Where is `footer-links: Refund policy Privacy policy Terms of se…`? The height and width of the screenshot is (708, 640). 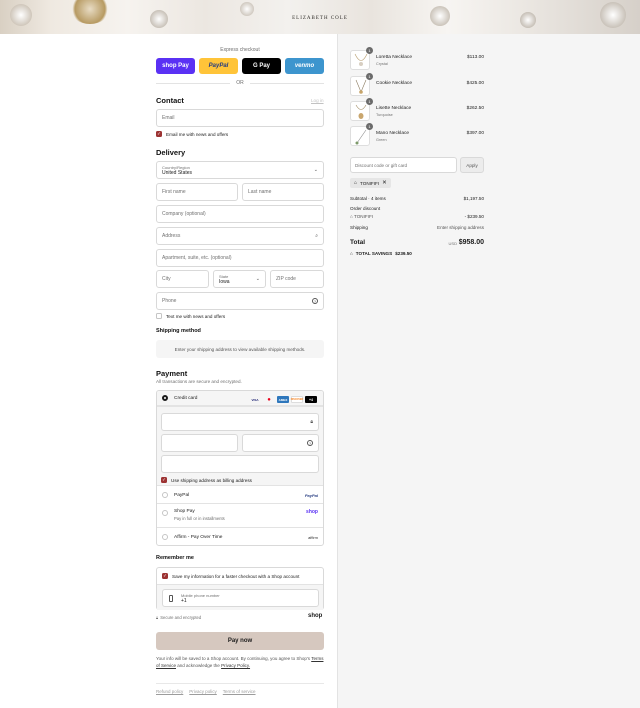 footer-links: Refund policy Privacy policy Terms of se… is located at coordinates (206, 691).